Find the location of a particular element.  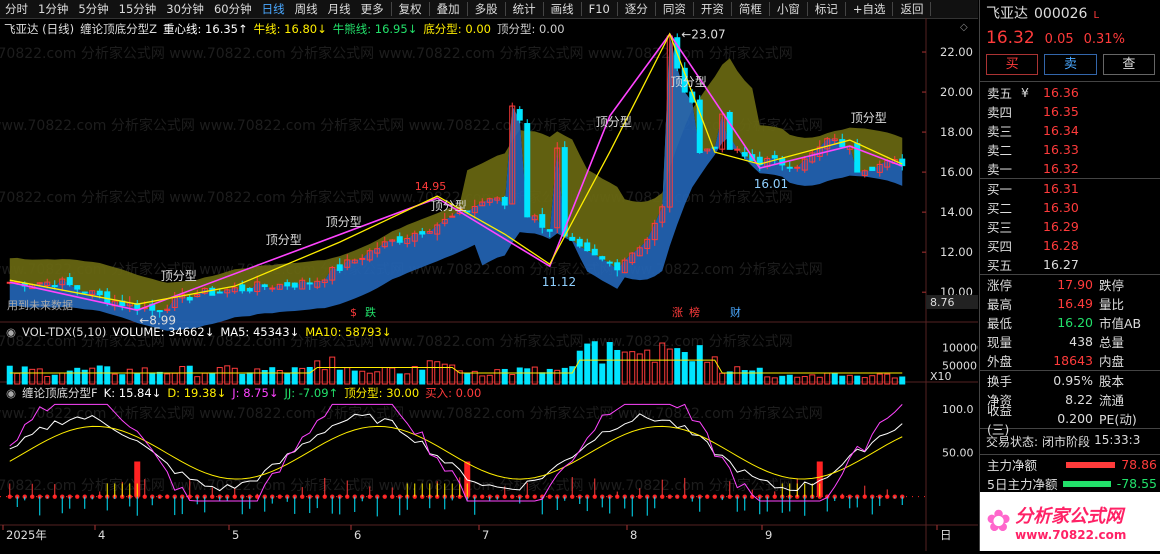

volume-indicator-name: VOL-TDX(5,10) is located at coordinates (64, 332).